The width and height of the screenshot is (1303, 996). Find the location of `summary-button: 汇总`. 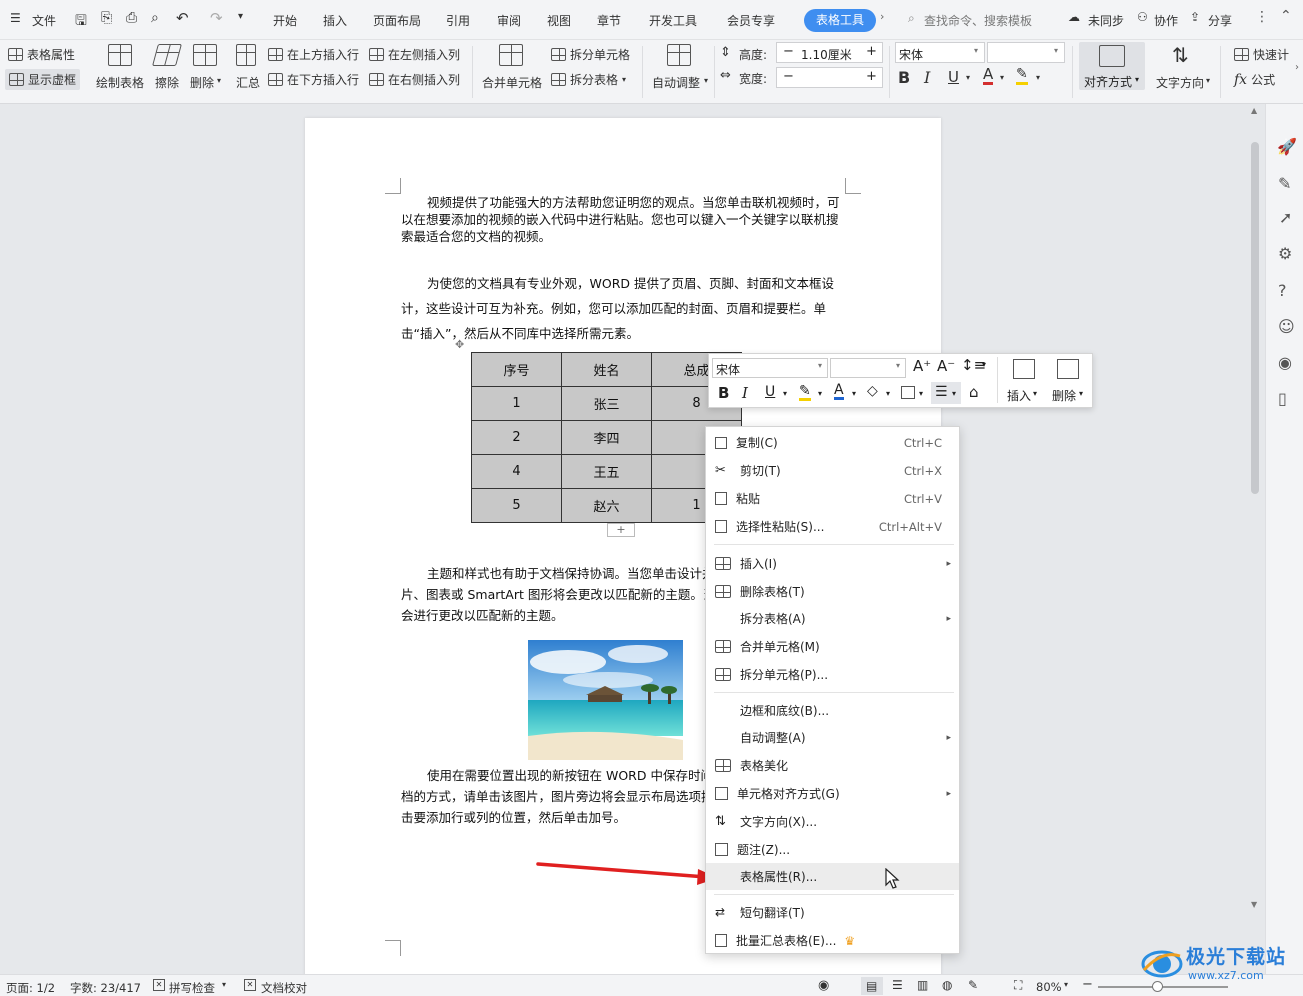

summary-button: 汇总 is located at coordinates (248, 82).